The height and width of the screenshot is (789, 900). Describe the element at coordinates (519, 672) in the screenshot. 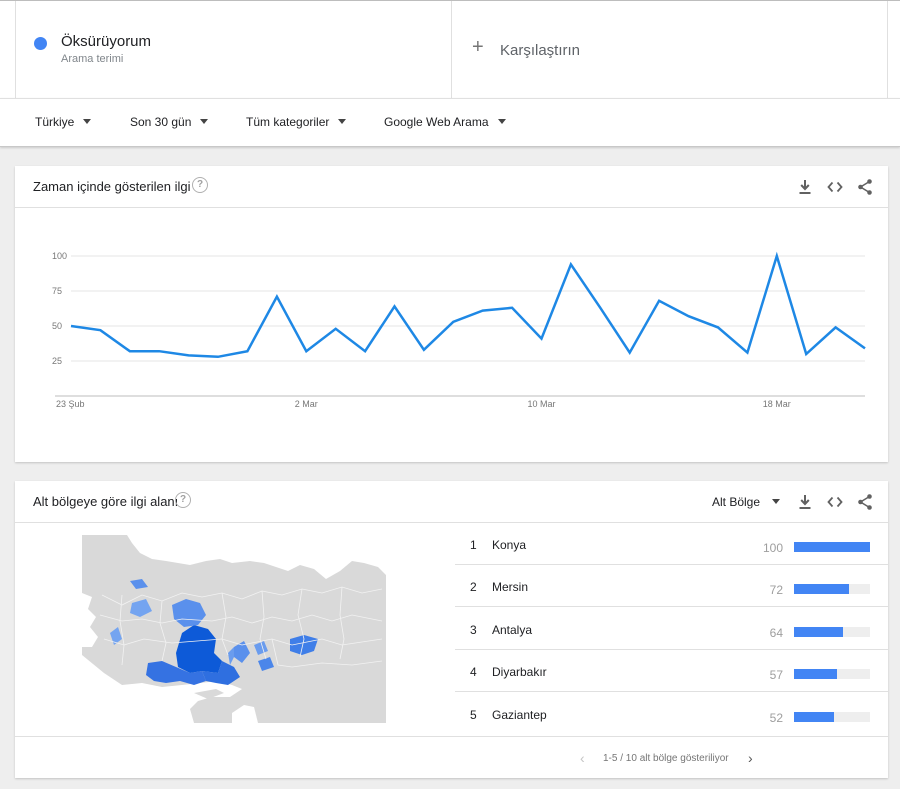

I see `region-name: Diyarbakır` at that location.